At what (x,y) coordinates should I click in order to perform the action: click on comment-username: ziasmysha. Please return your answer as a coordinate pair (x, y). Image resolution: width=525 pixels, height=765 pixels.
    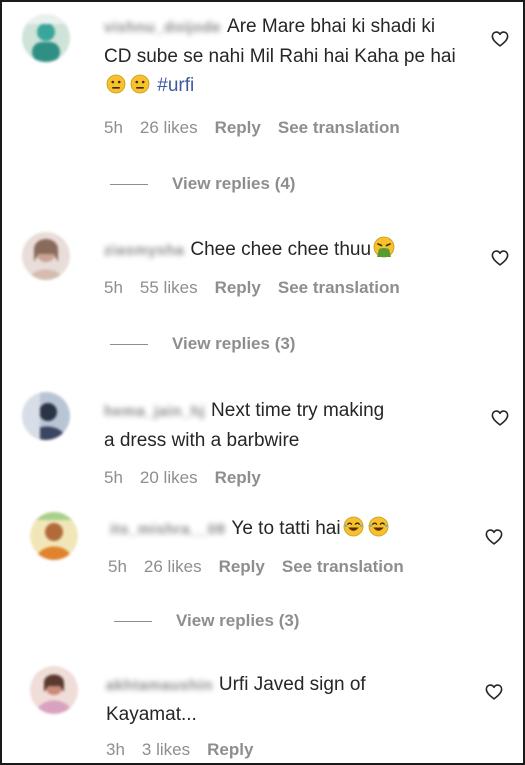
    Looking at the image, I should click on (144, 250).